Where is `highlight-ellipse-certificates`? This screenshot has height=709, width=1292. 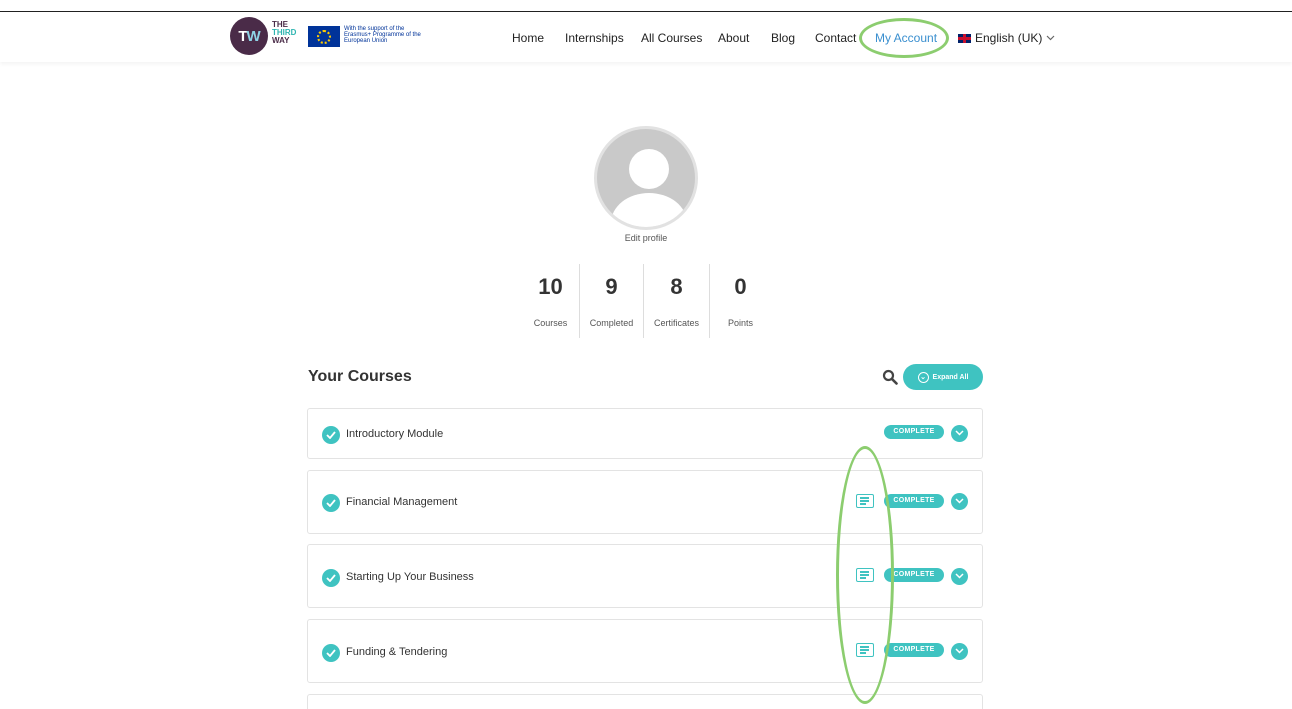 highlight-ellipse-certificates is located at coordinates (865, 575).